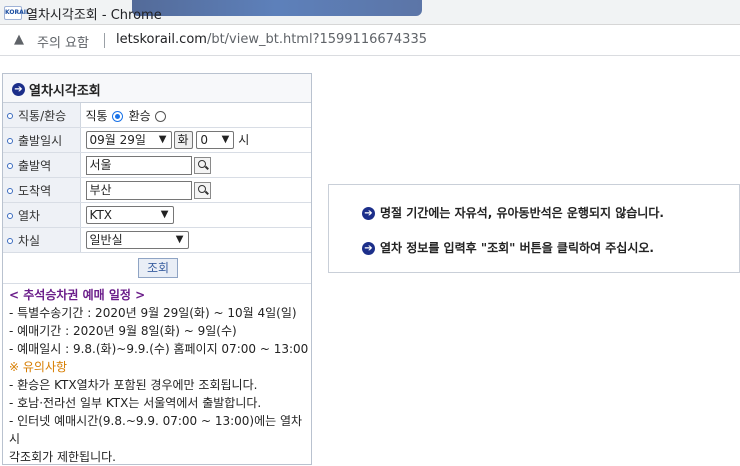  I want to click on departure-datetime-row: 출발일시 09월 29일 ▼ 화 0 ▼ 시, so click(157, 140).